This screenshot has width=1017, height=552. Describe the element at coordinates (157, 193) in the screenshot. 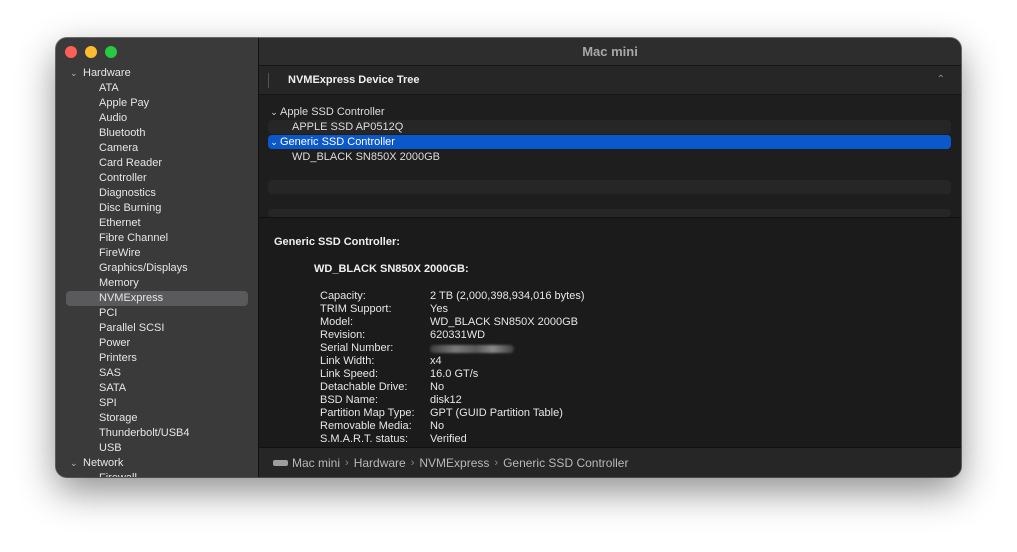

I see `sidebar-item-diagnostics: Diagnostics` at that location.